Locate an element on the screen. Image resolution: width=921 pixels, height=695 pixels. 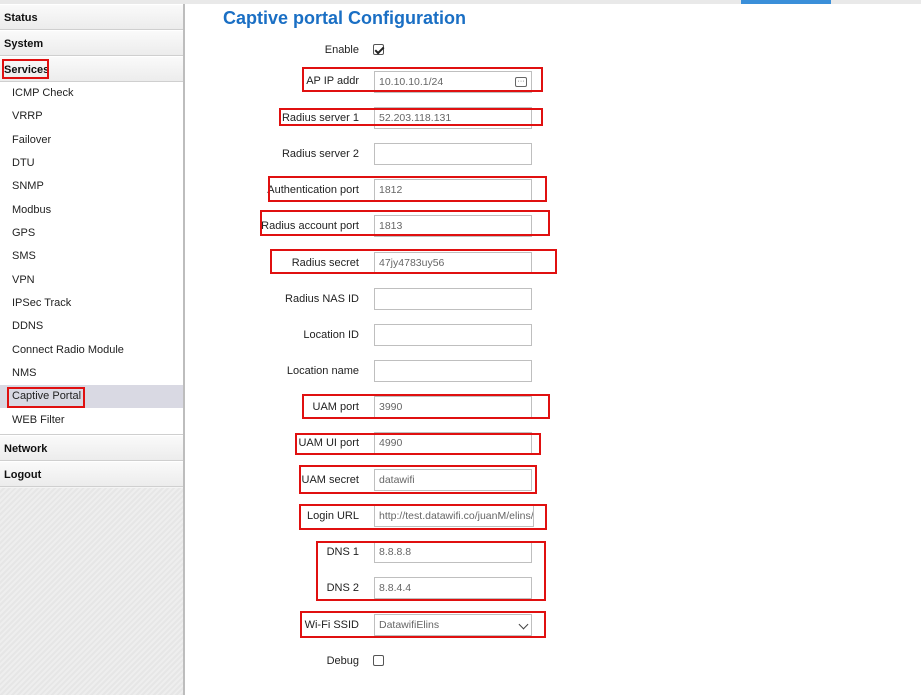
login-url-input: http://test.datawifi.co/juanM/elins/lo is located at coordinates (454, 516).